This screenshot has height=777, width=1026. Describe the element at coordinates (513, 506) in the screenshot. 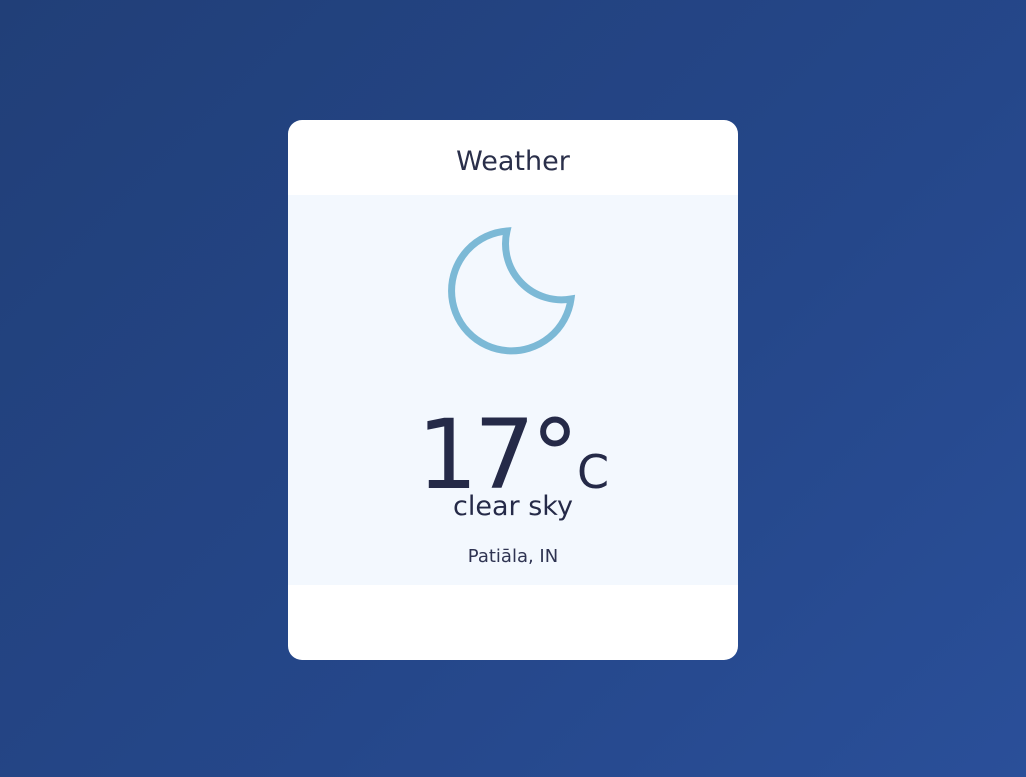

I see `weather-condition: clear sky` at that location.